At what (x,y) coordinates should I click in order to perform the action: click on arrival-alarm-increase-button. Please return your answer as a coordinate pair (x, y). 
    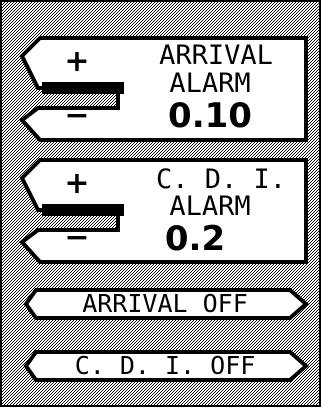
    Looking at the image, I should click on (74, 63).